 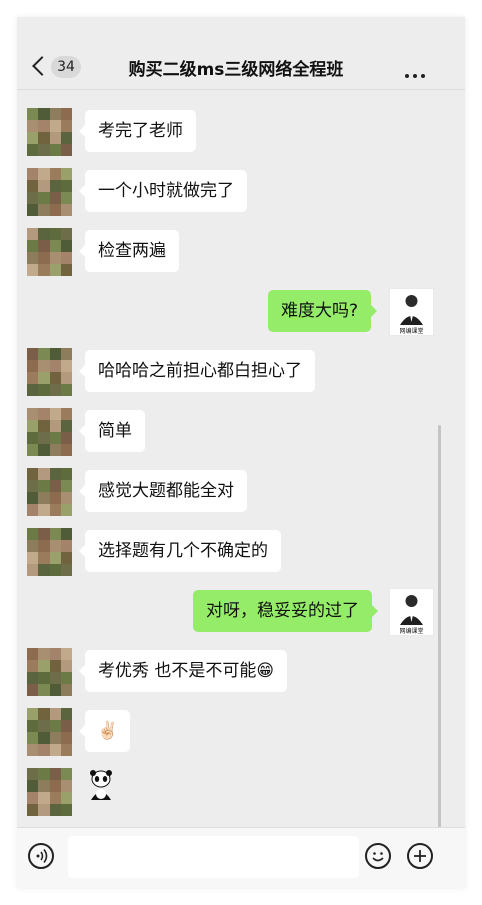 What do you see at coordinates (378, 856) in the screenshot?
I see `emoji-icon` at bounding box center [378, 856].